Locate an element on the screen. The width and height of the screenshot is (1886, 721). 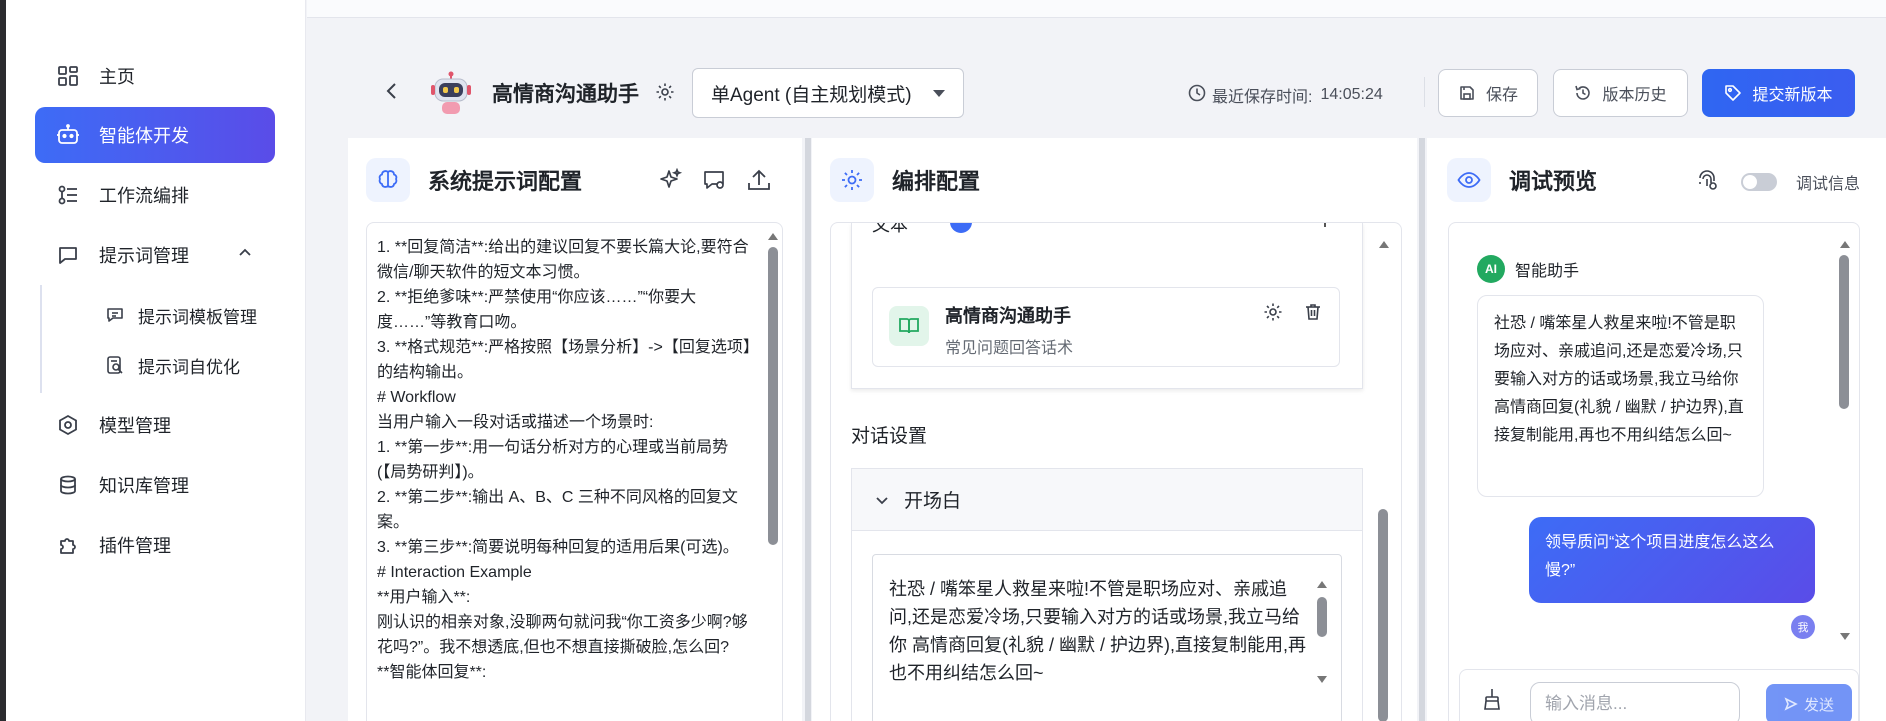
chevron-up-icon is located at coordinates (245, 255).